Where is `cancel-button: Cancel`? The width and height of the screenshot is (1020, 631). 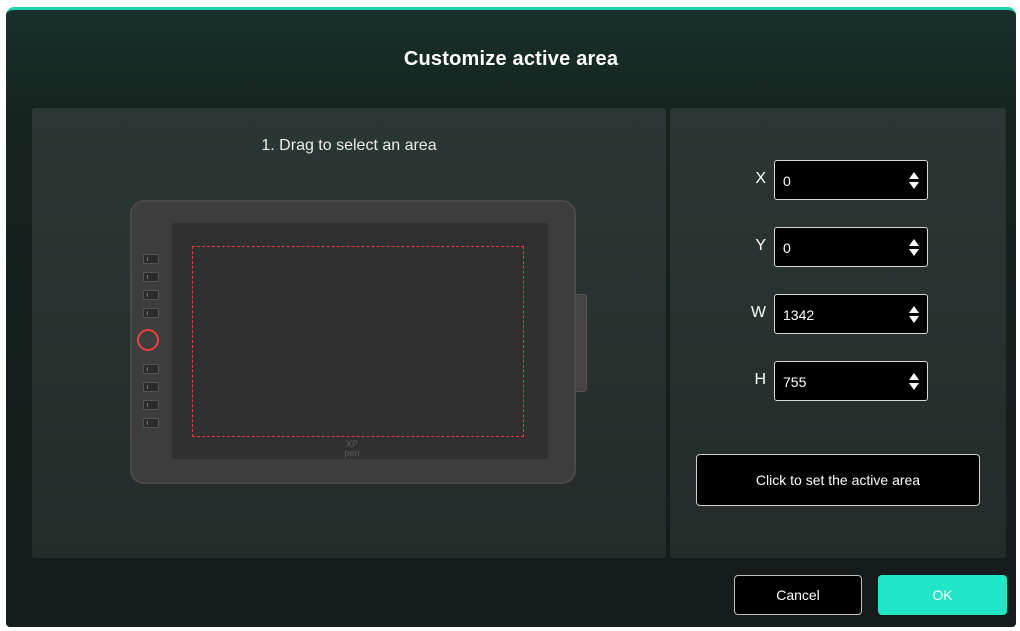
cancel-button: Cancel is located at coordinates (798, 595).